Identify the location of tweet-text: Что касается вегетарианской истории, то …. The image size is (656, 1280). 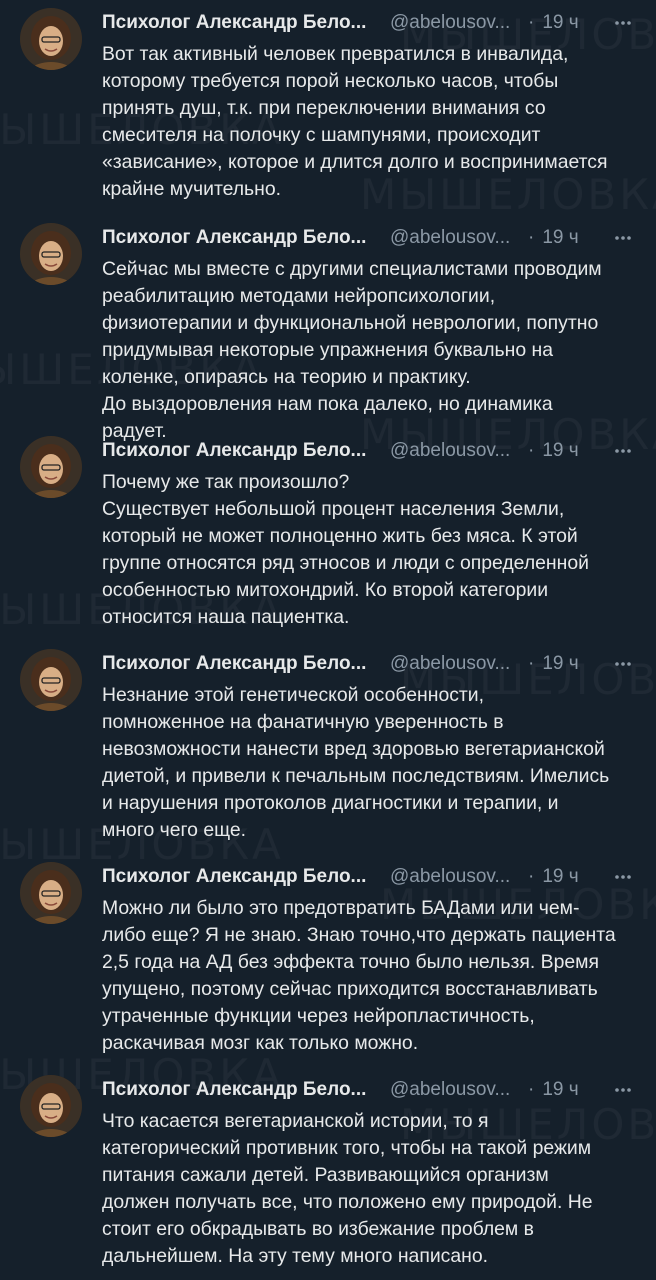
(347, 1188).